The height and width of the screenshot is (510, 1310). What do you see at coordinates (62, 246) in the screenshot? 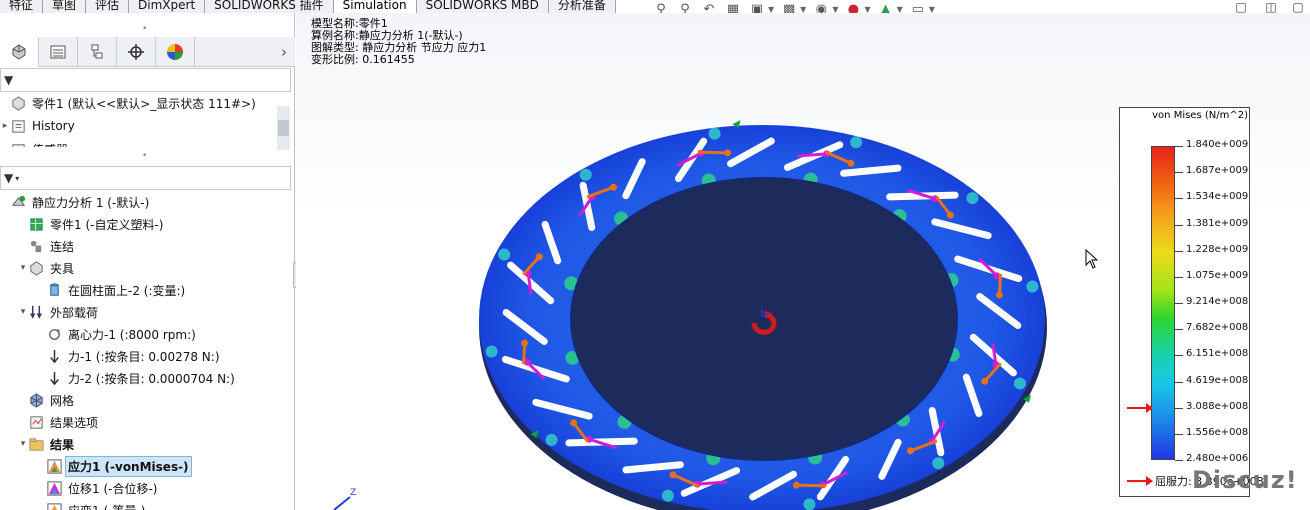
I see `tree-item-label: 连结` at bounding box center [62, 246].